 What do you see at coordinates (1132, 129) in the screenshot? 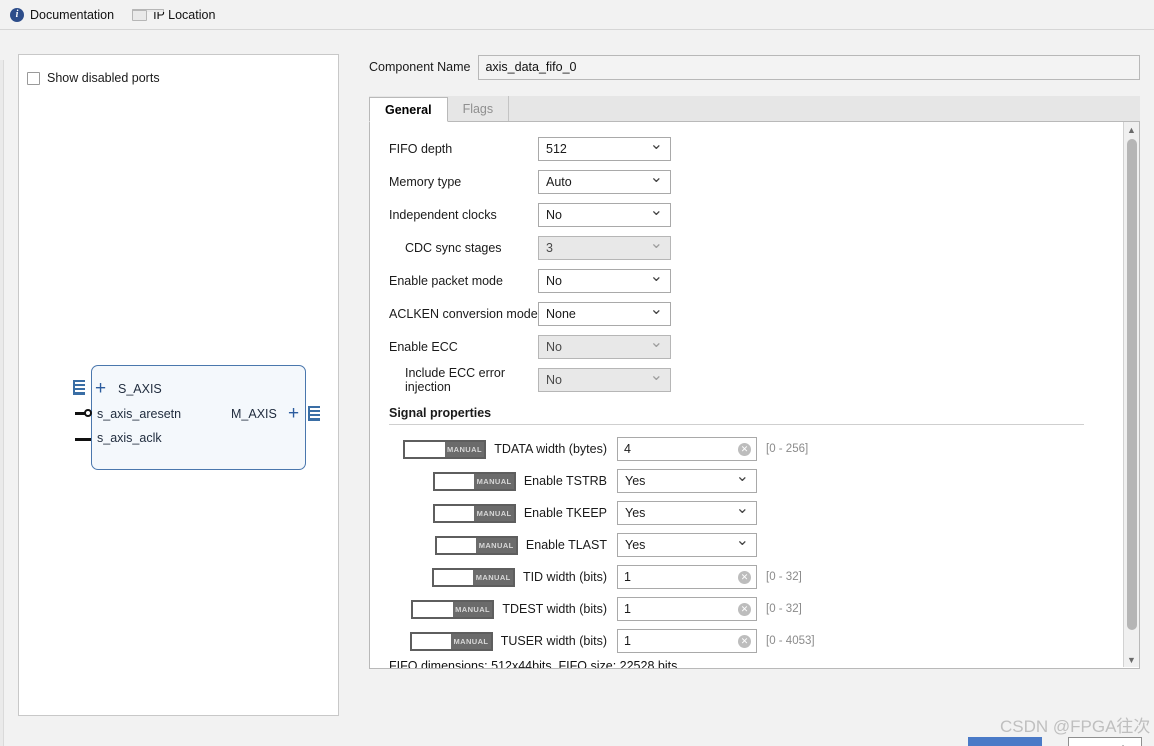
I see `scroll-up-icon: ▲` at bounding box center [1132, 129].